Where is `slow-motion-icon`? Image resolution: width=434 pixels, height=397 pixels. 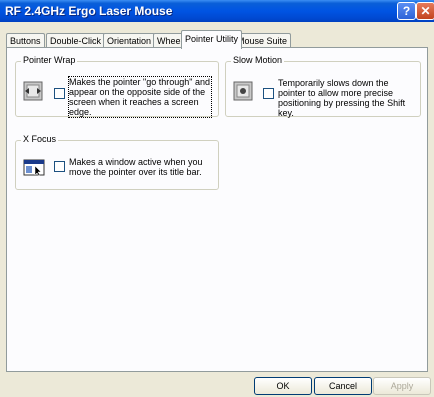 slow-motion-icon is located at coordinates (243, 91).